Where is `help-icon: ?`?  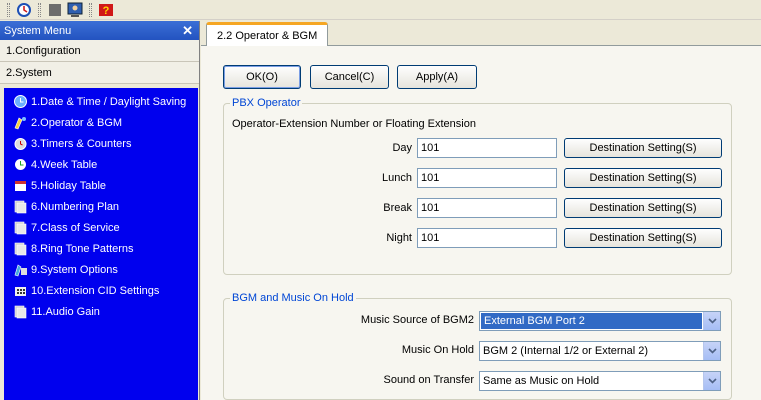
help-icon: ? is located at coordinates (106, 10).